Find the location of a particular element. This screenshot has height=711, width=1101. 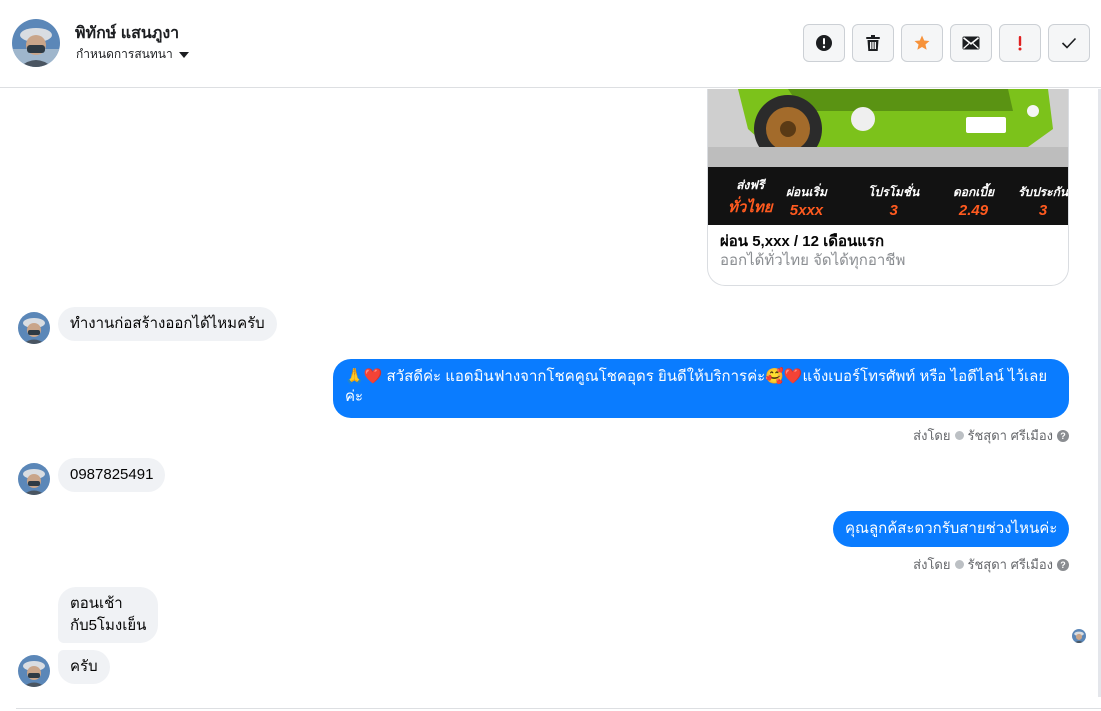

incoming-message: ทำงานก่อสร้างออกได้ไหมครับ is located at coordinates (167, 324).